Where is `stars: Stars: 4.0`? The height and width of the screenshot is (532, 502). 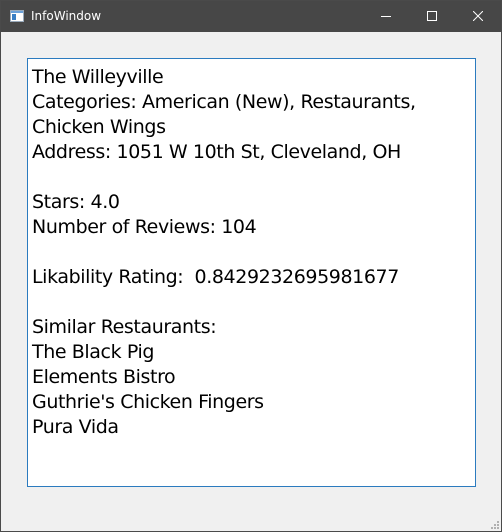 stars: Stars: 4.0 is located at coordinates (76, 202).